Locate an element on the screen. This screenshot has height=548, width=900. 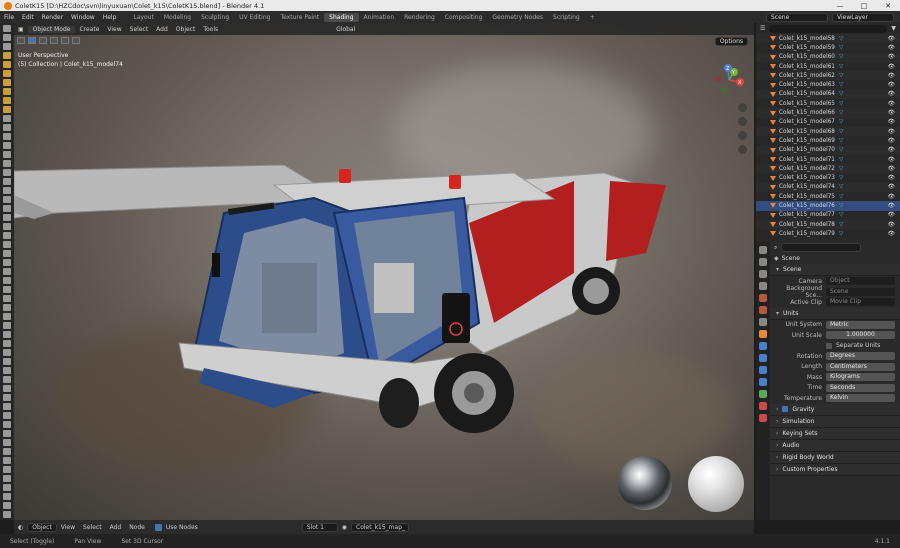
node-menu-view: View is located at coordinates (68, 527).